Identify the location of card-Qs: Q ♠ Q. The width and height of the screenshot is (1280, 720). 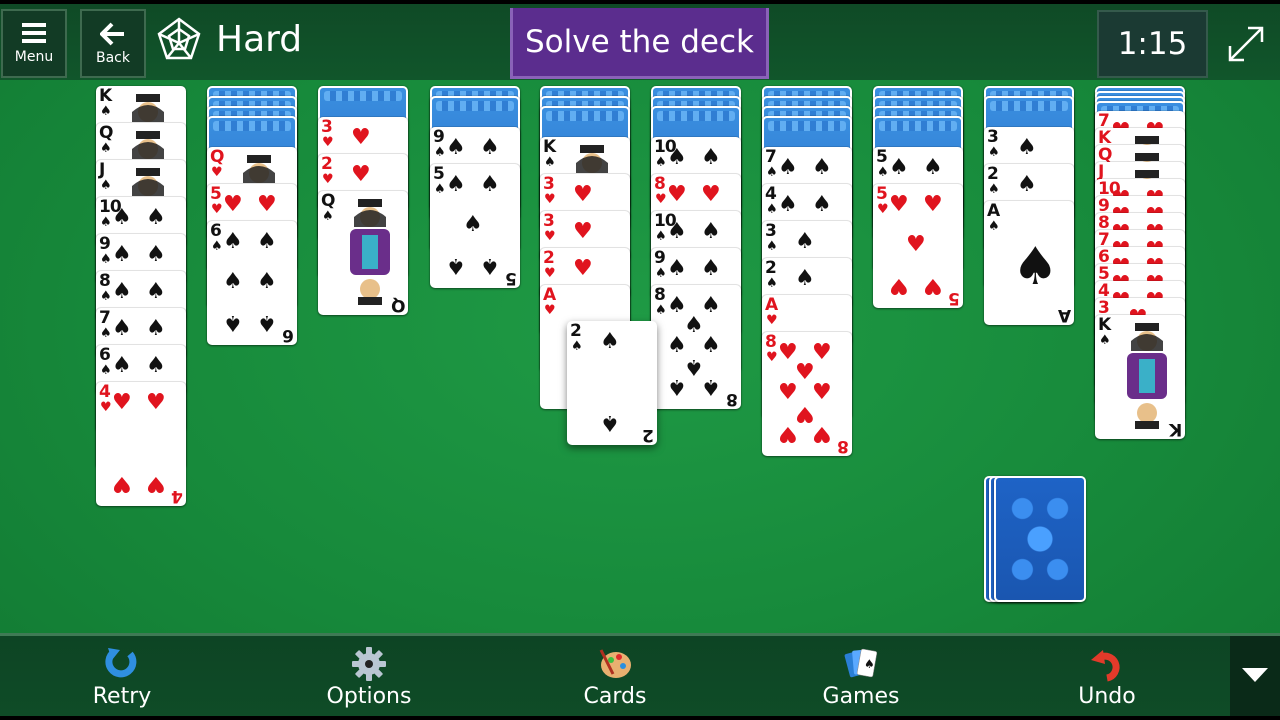
(363, 253).